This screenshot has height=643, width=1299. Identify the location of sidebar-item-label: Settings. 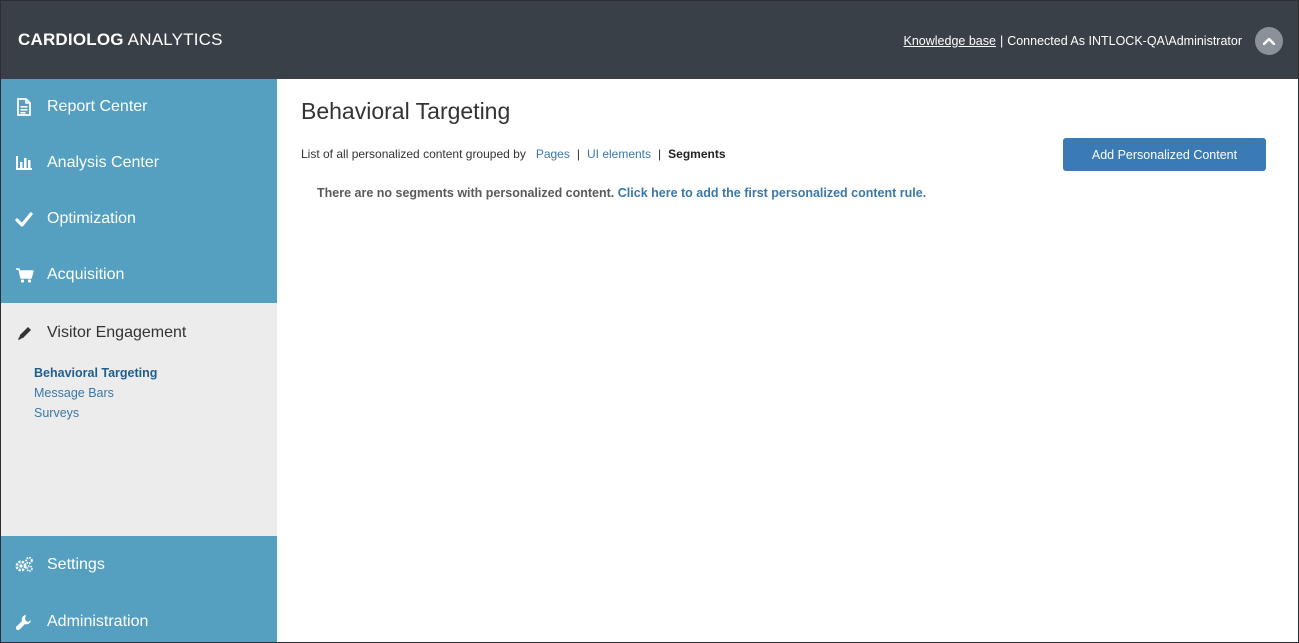
(76, 564).